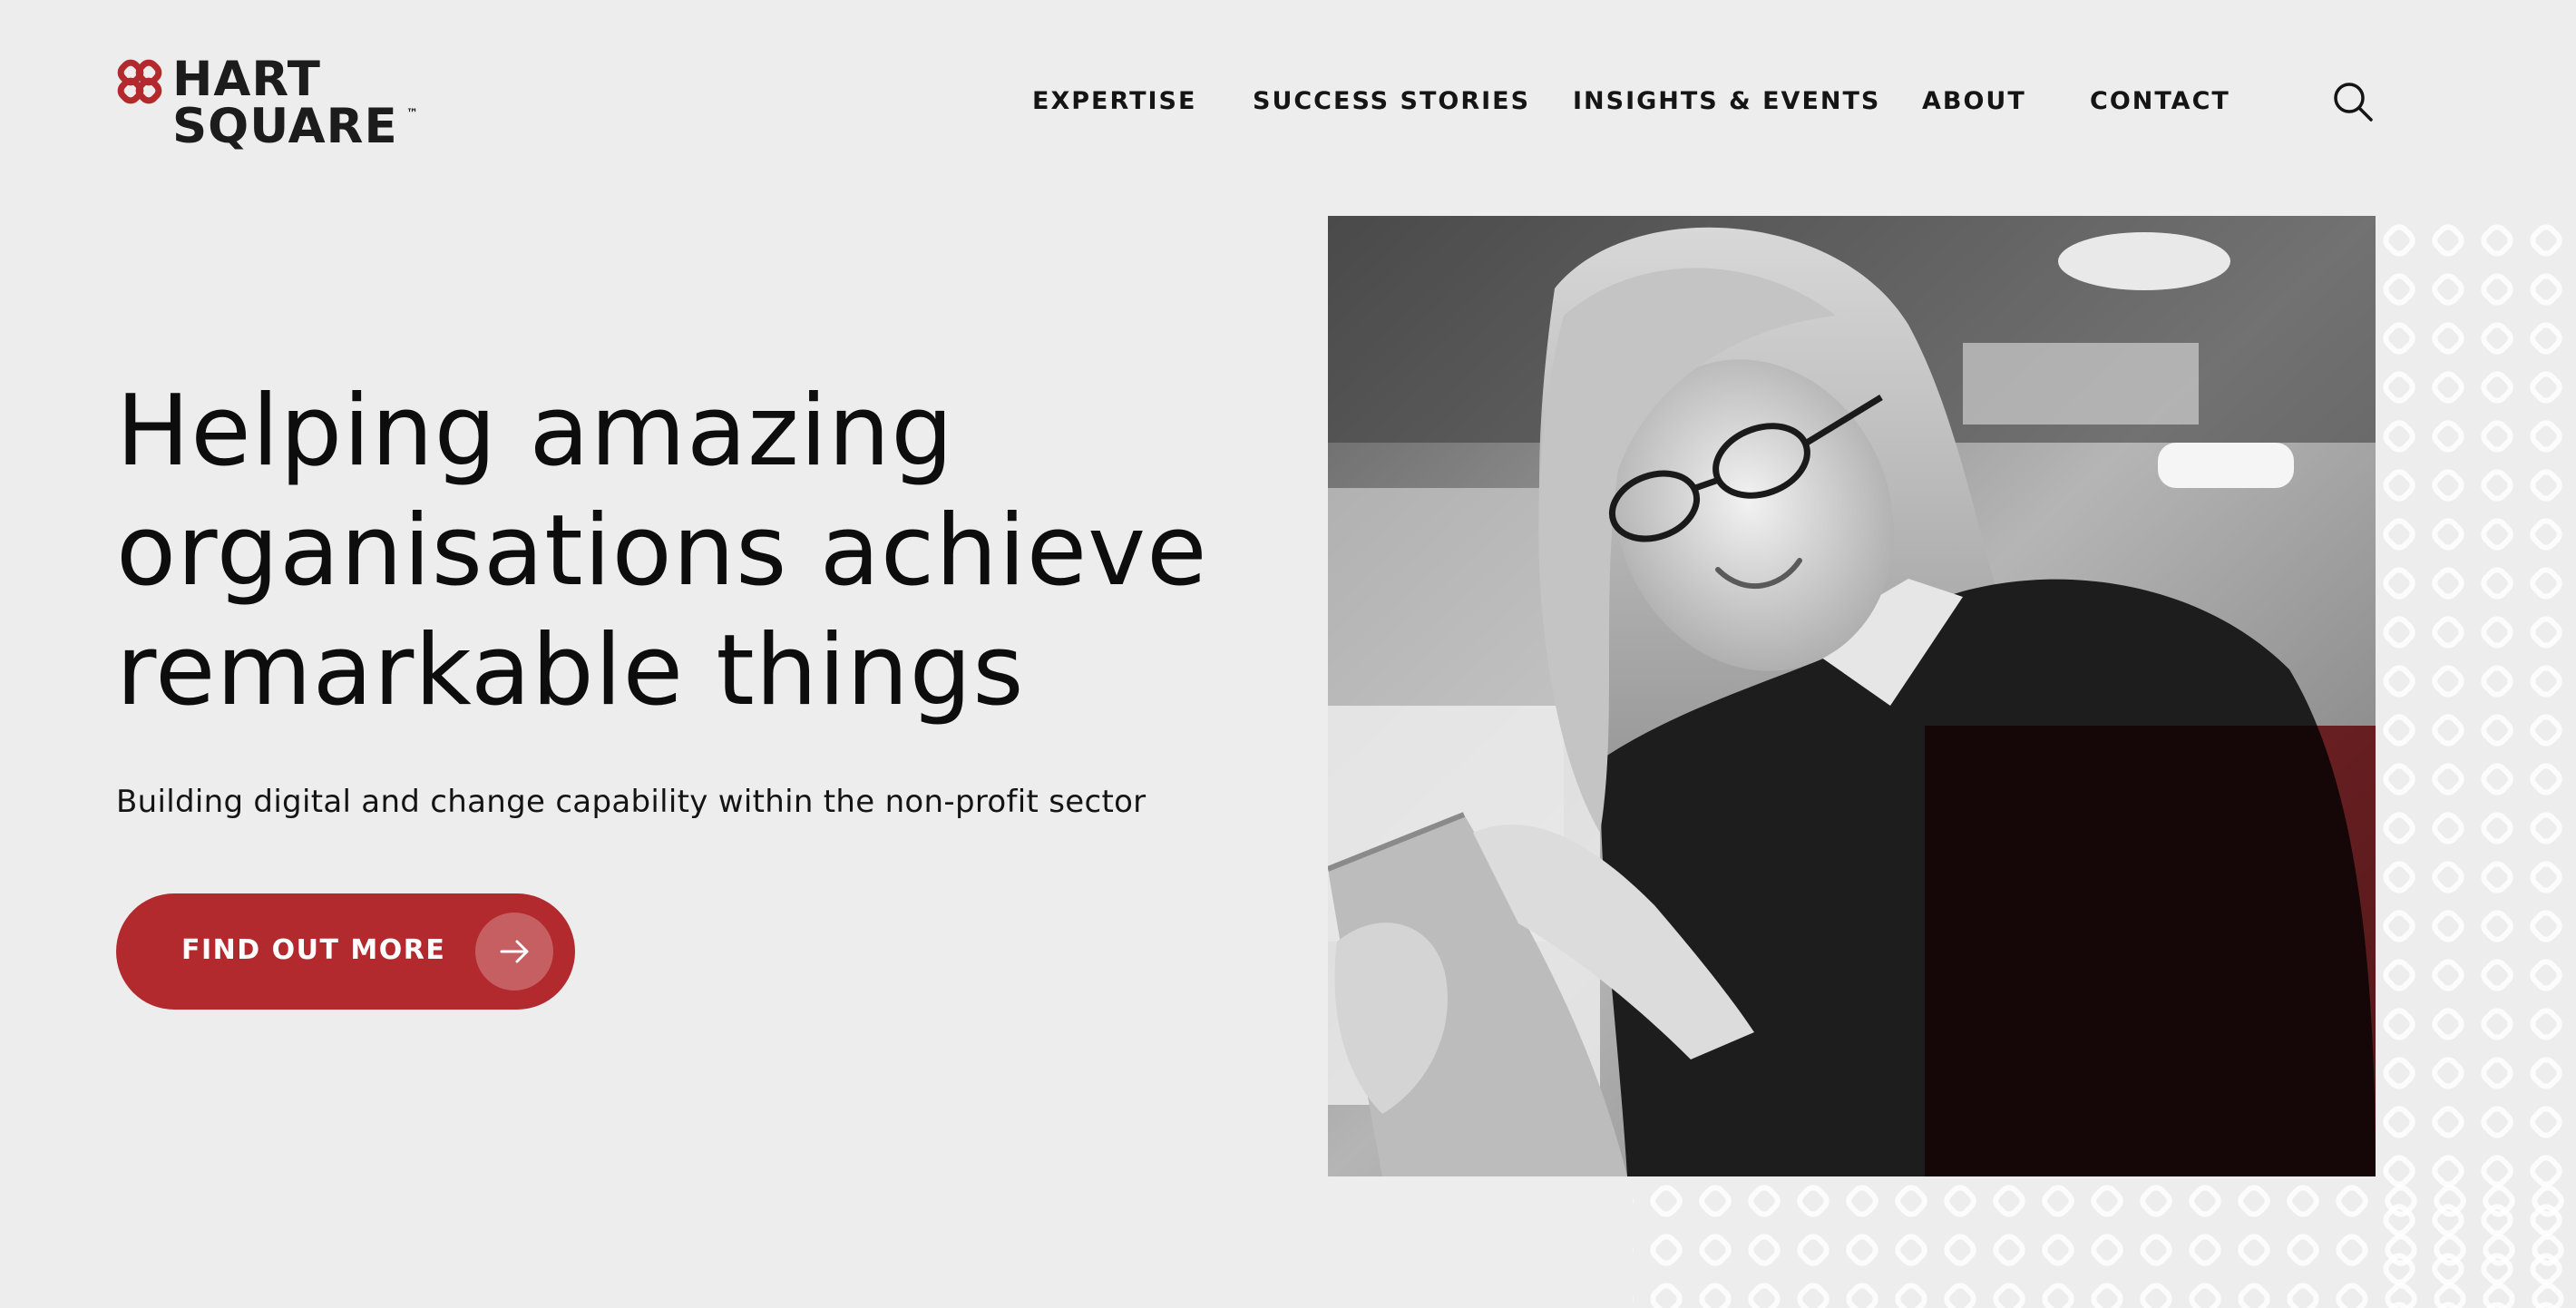 This screenshot has height=1308, width=2576. I want to click on hero-title-line-1: Helping amazing, so click(535, 432).